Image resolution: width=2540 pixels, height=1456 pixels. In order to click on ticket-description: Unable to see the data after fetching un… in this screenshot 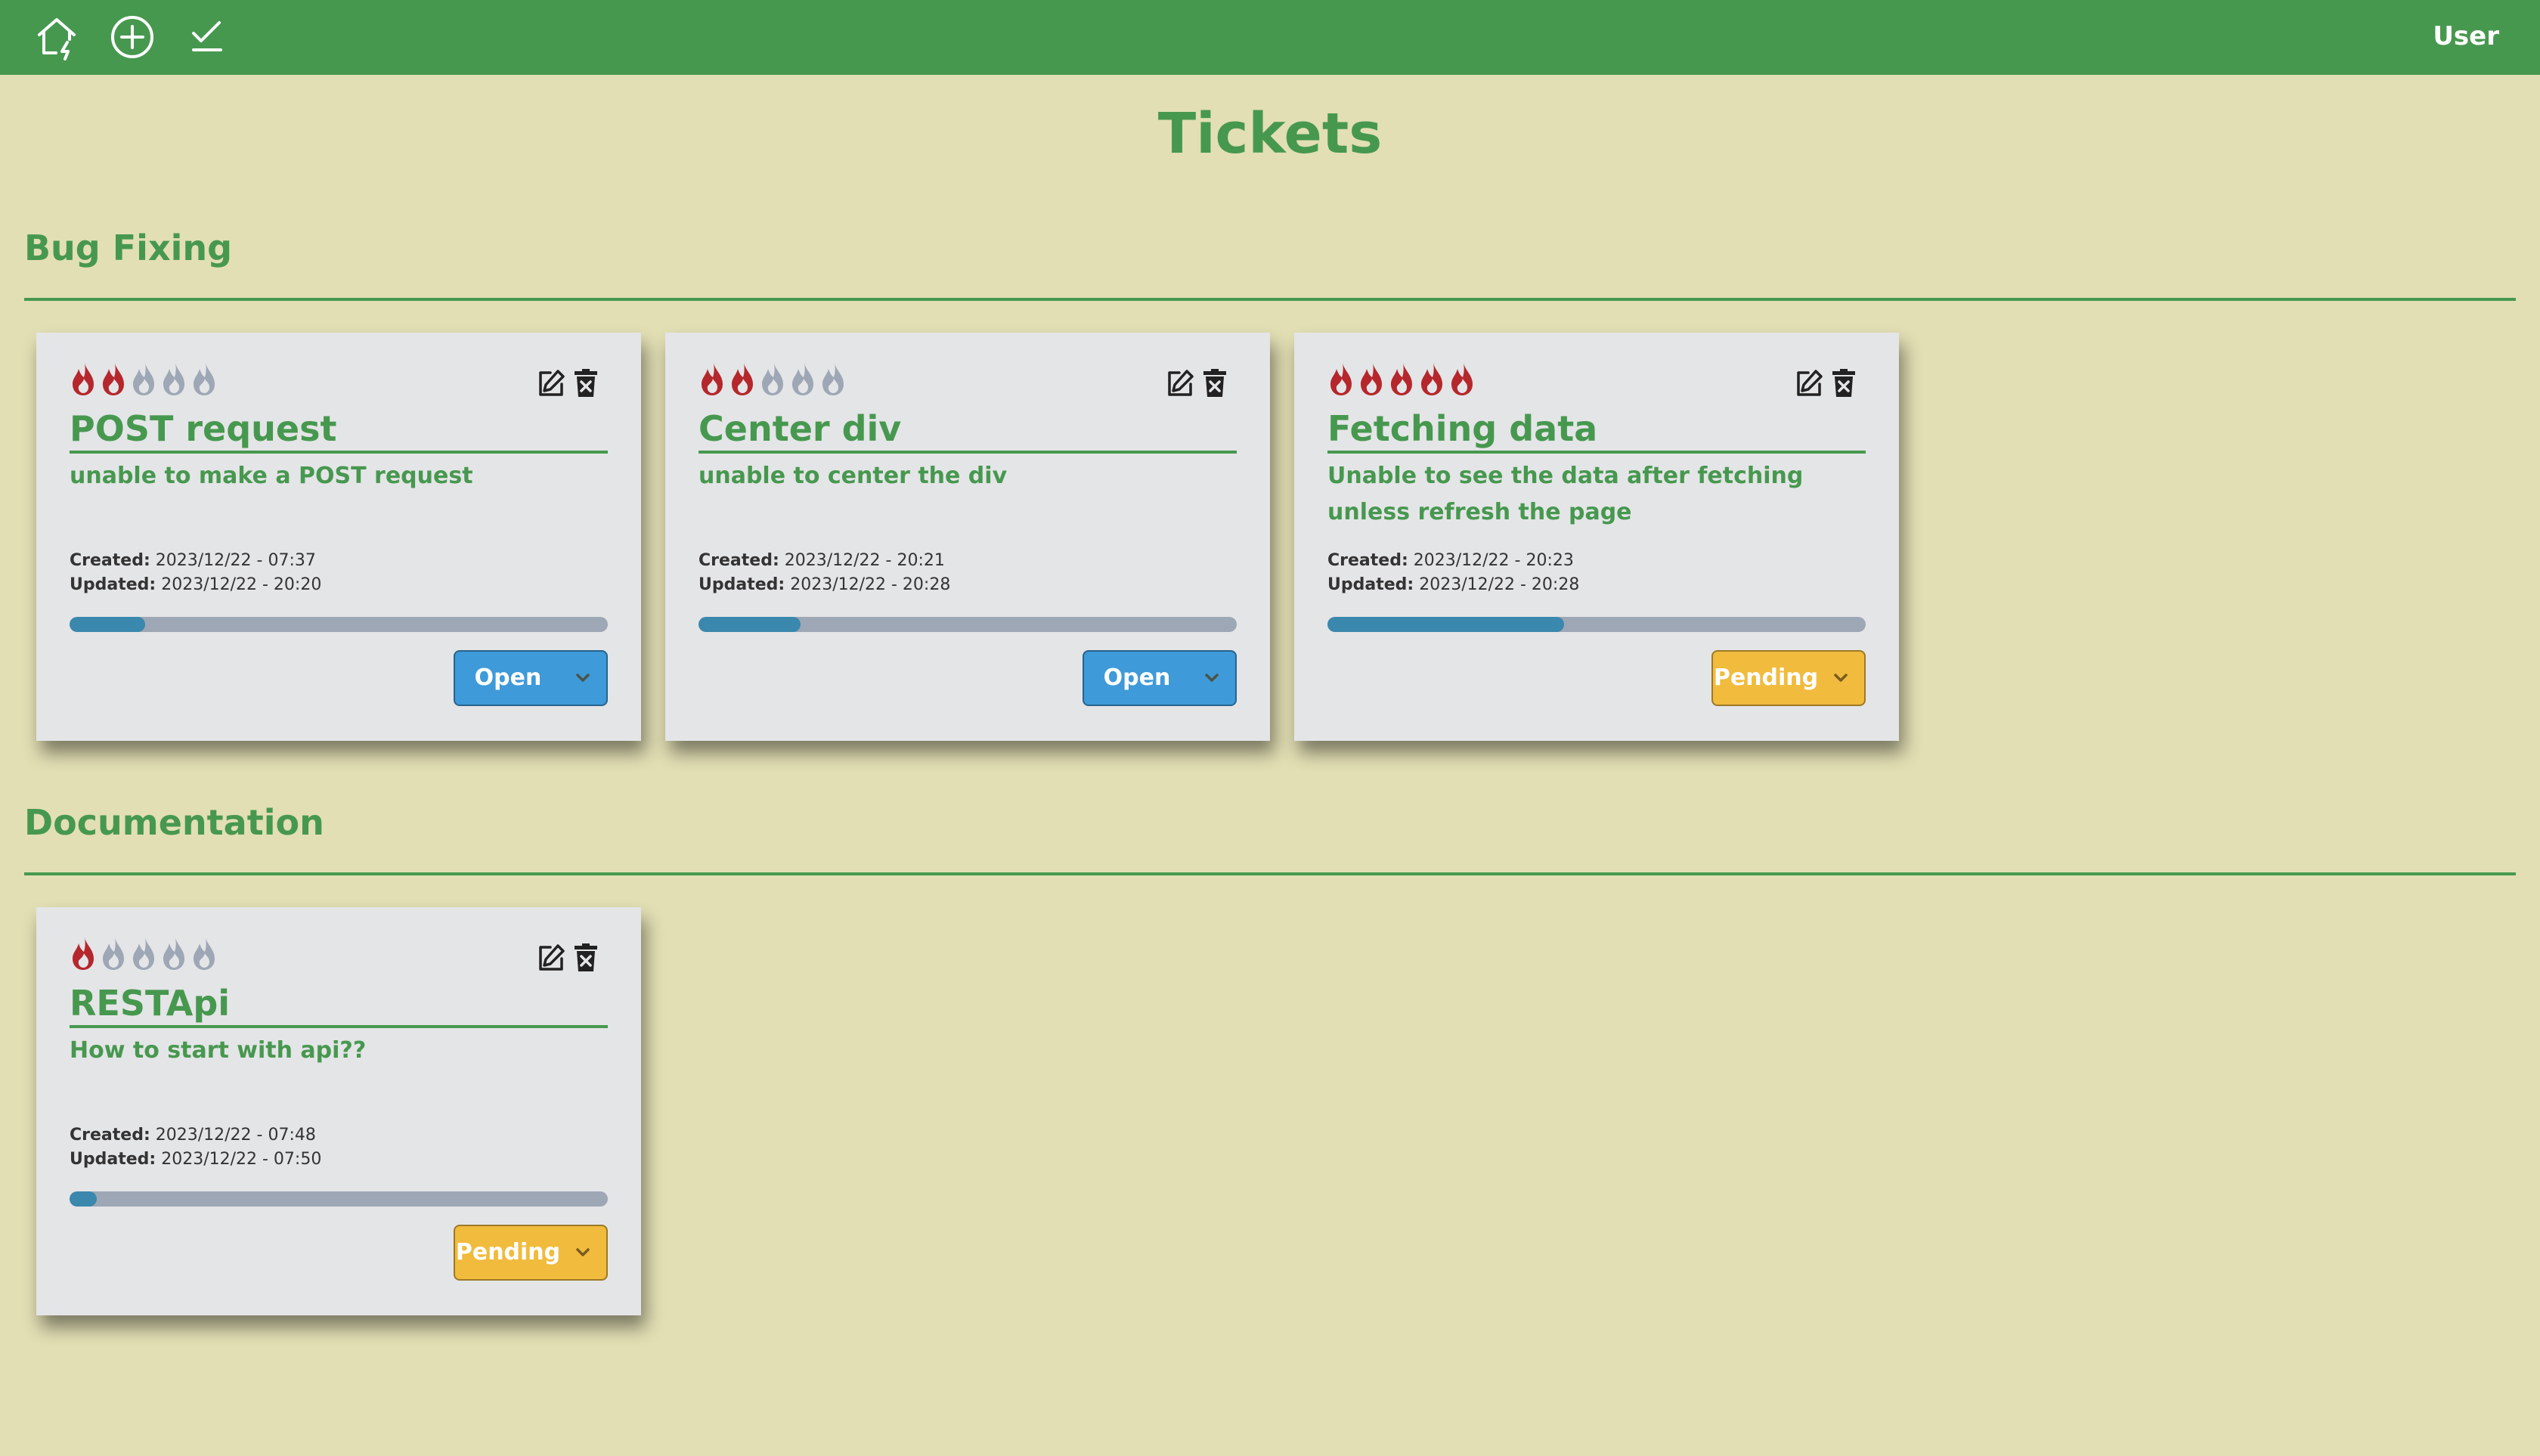, I will do `click(1566, 494)`.